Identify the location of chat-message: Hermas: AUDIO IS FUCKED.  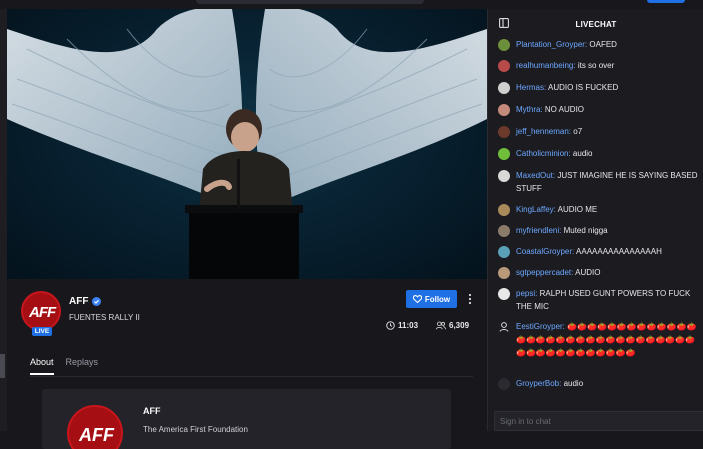
(600, 92).